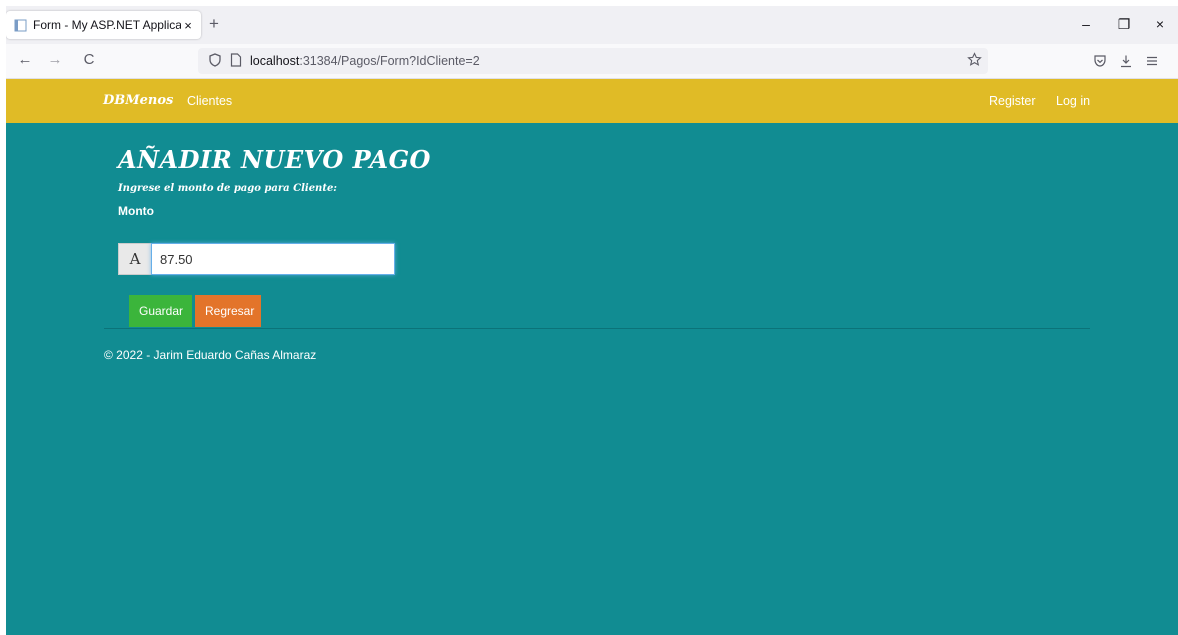  Describe the element at coordinates (236, 61) in the screenshot. I see `page-icon` at that location.